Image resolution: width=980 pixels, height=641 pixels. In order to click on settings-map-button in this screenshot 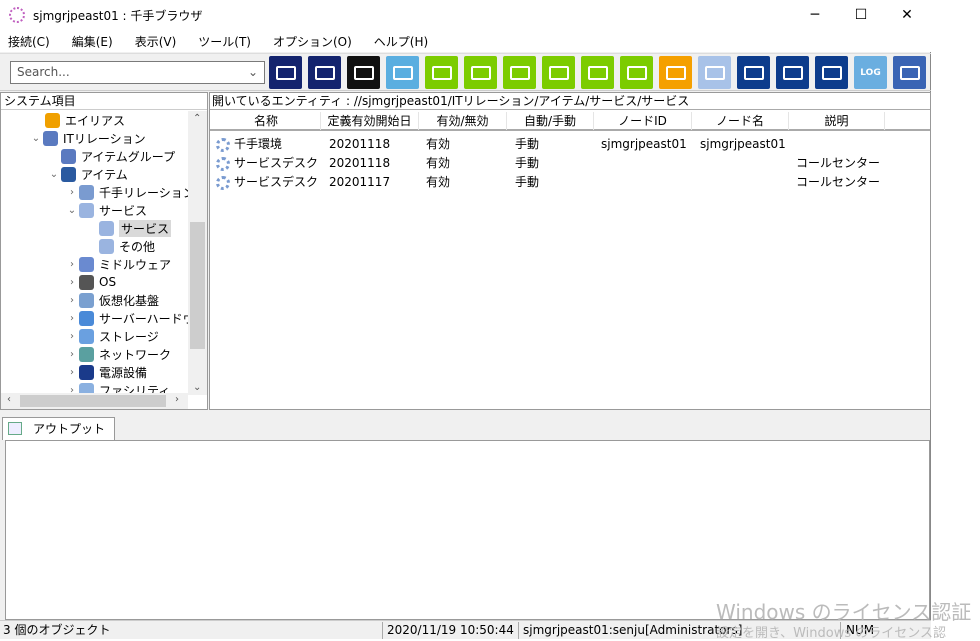, I will do `click(441, 72)`.